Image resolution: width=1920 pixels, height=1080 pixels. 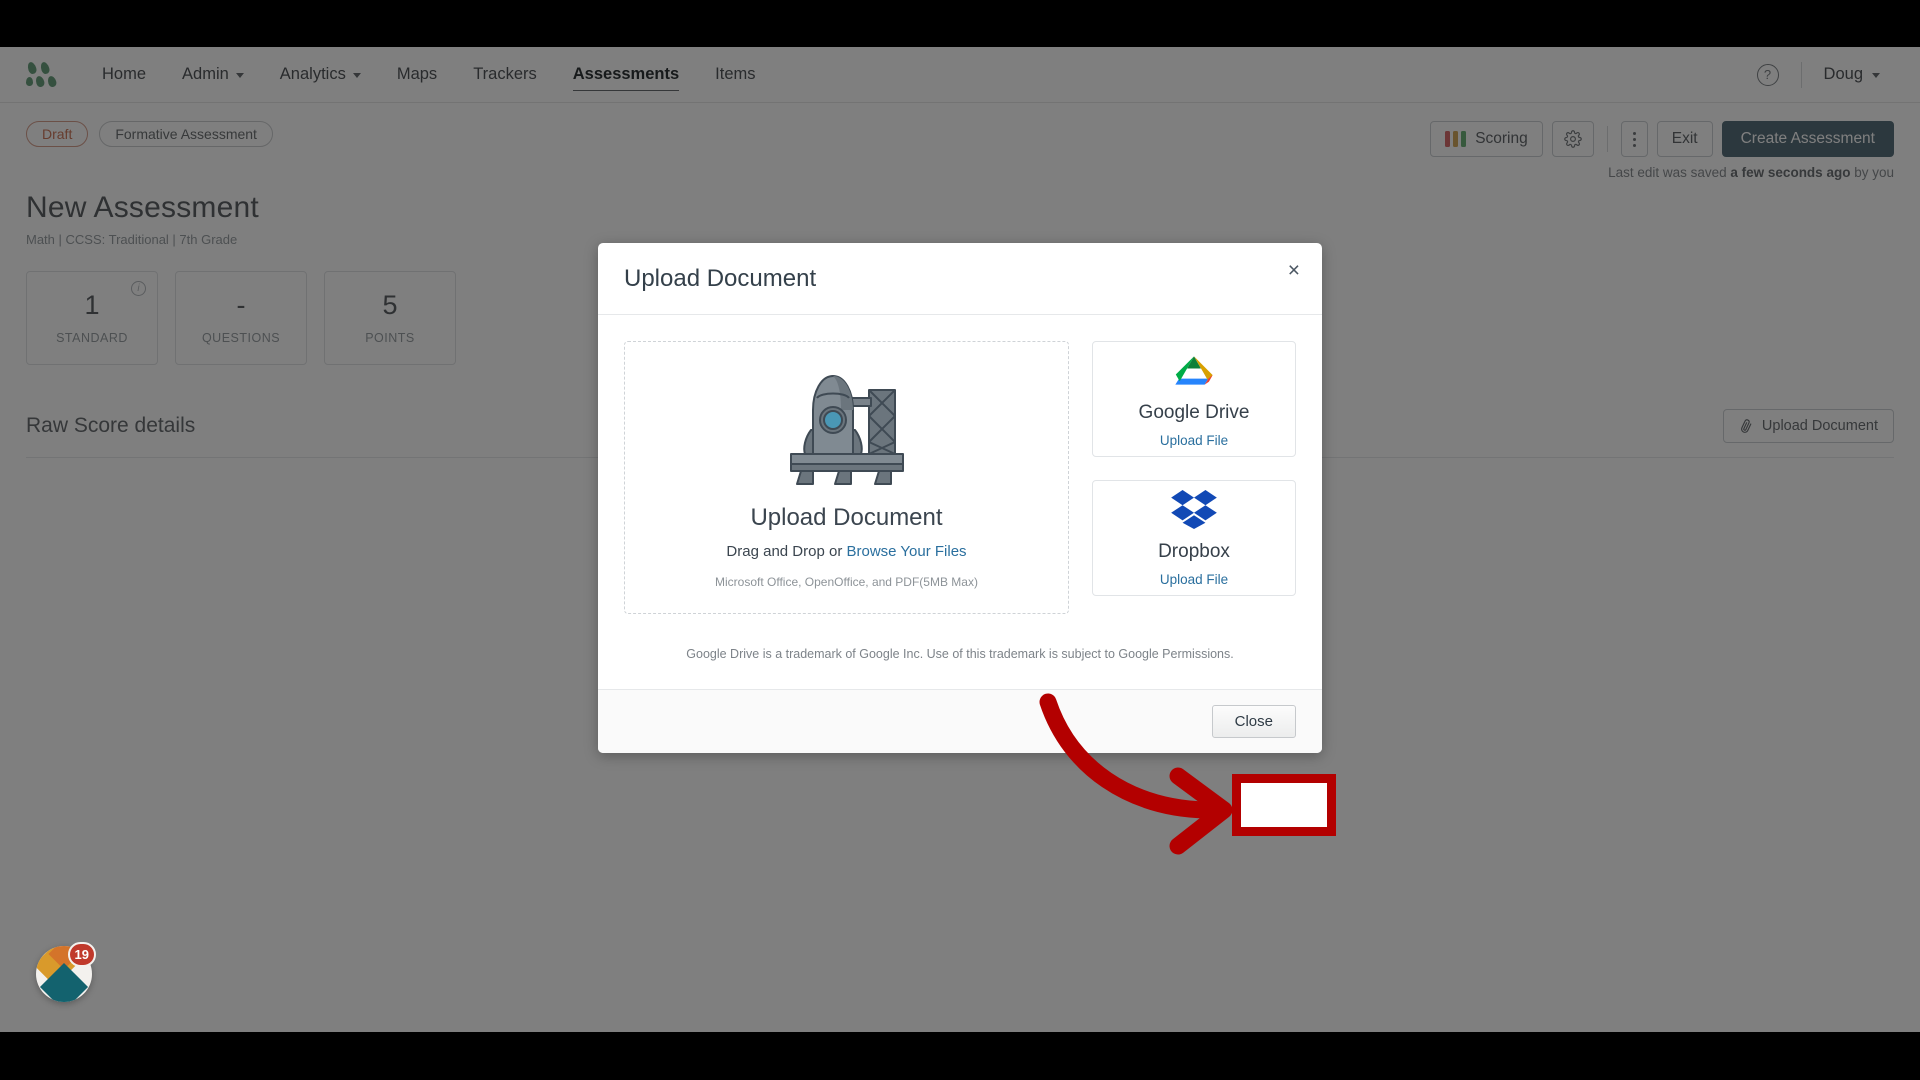 What do you see at coordinates (846, 517) in the screenshot?
I see `dropzone-title: Upload Document` at bounding box center [846, 517].